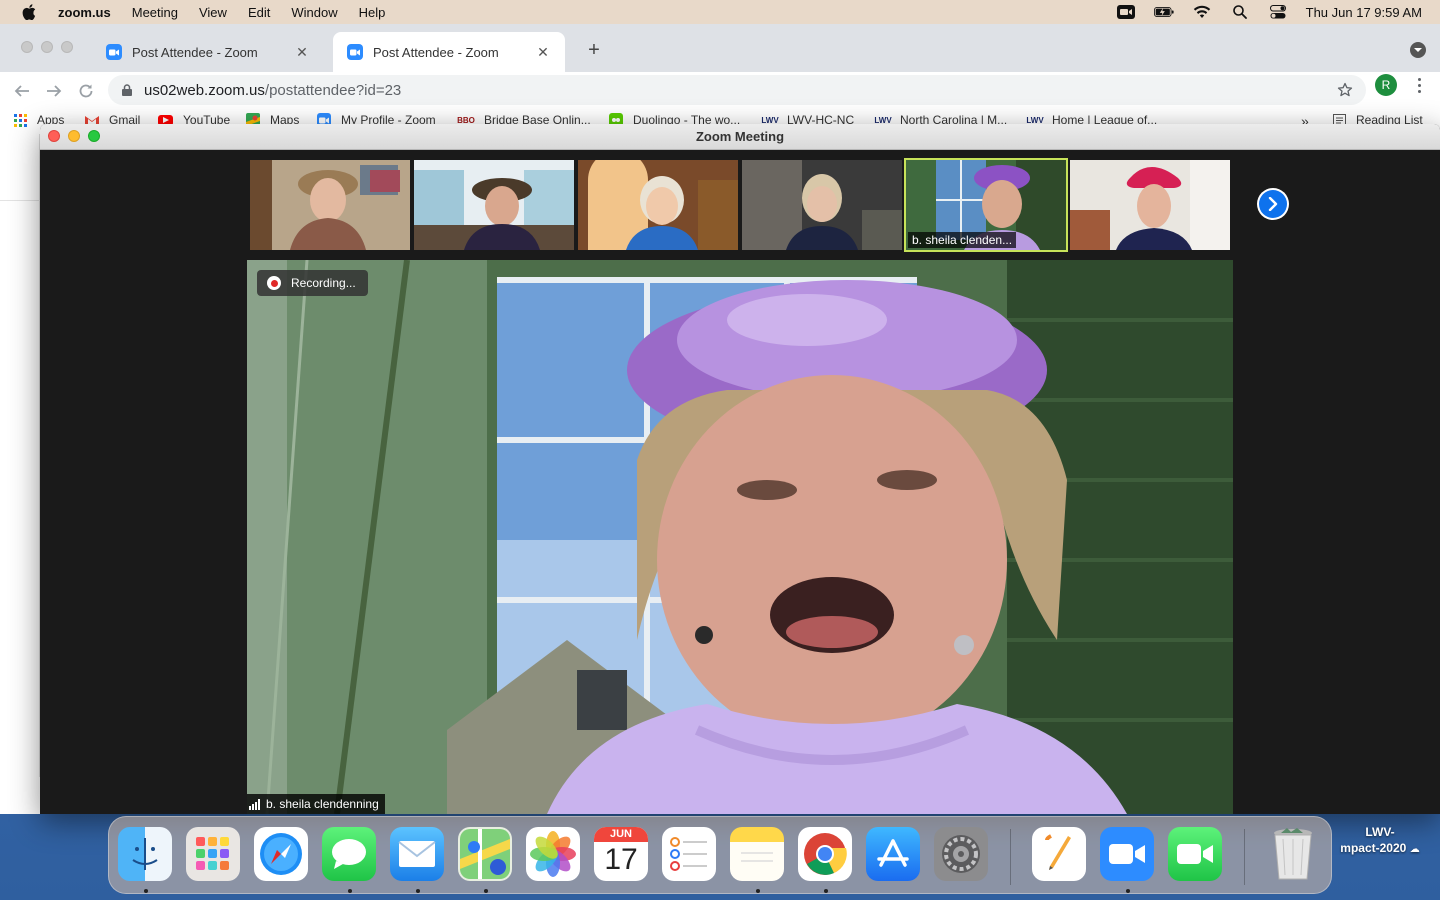 The height and width of the screenshot is (900, 1440). I want to click on forward-icon, so click(54, 91).